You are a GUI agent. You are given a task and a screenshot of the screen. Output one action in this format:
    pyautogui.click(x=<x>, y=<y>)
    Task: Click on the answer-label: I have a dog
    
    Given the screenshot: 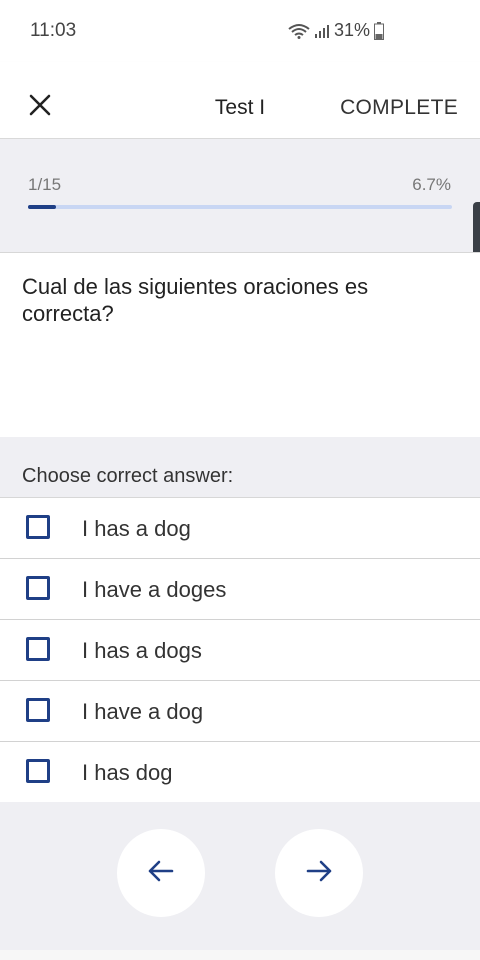 What is the action you would take?
    pyautogui.click(x=143, y=711)
    